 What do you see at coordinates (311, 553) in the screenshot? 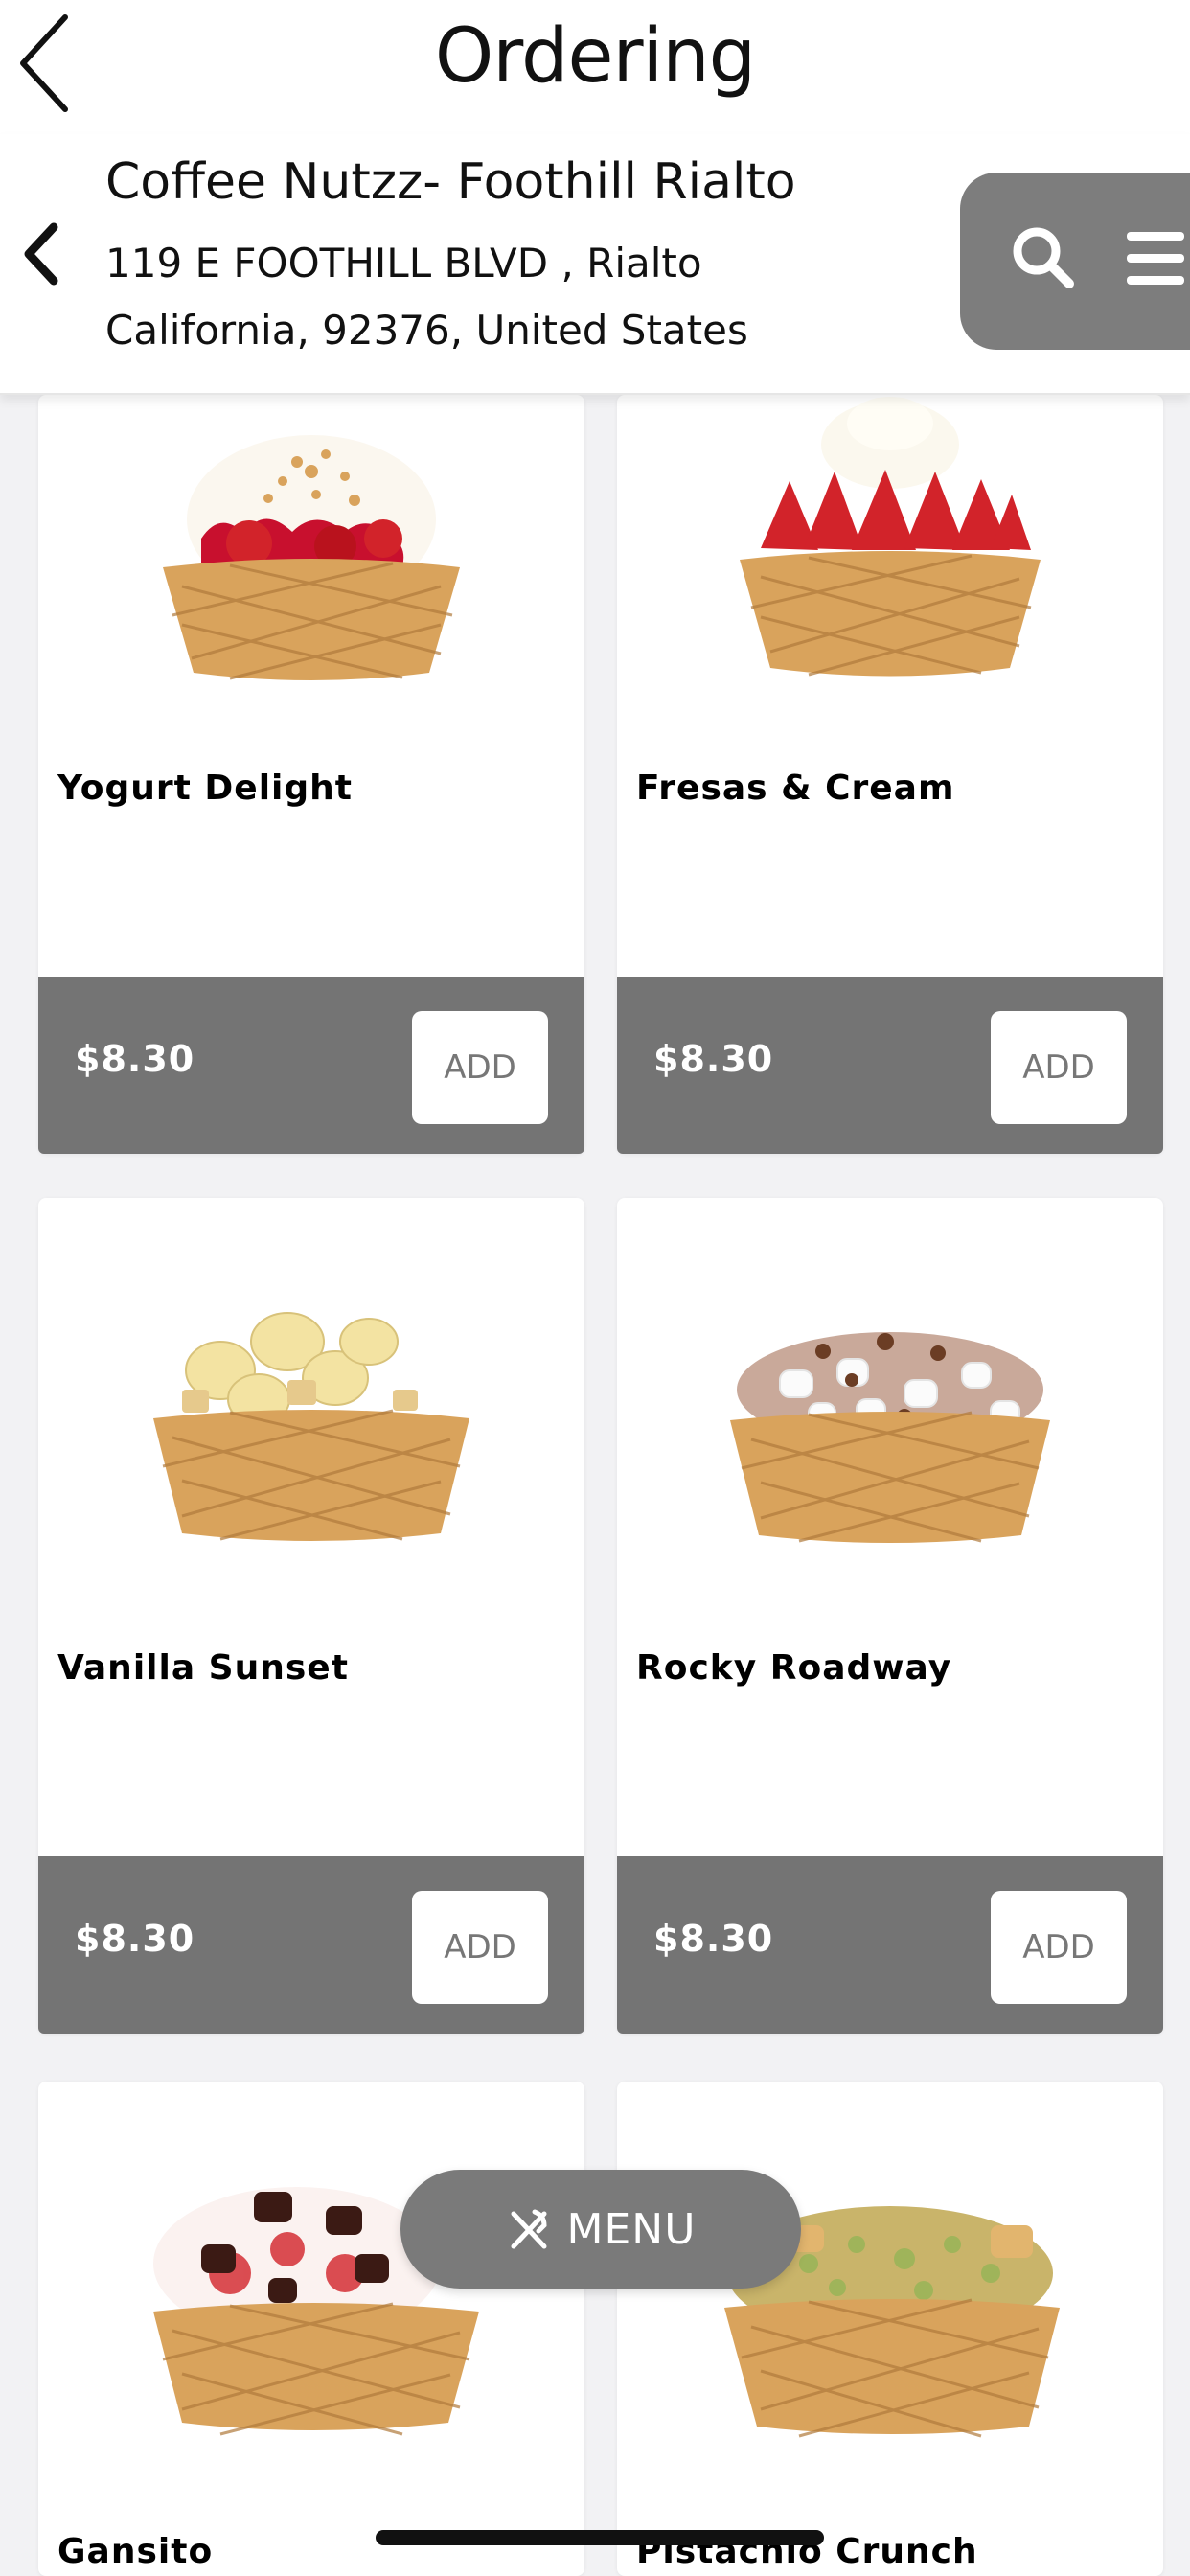
I see `product-image-yogurt-delight` at bounding box center [311, 553].